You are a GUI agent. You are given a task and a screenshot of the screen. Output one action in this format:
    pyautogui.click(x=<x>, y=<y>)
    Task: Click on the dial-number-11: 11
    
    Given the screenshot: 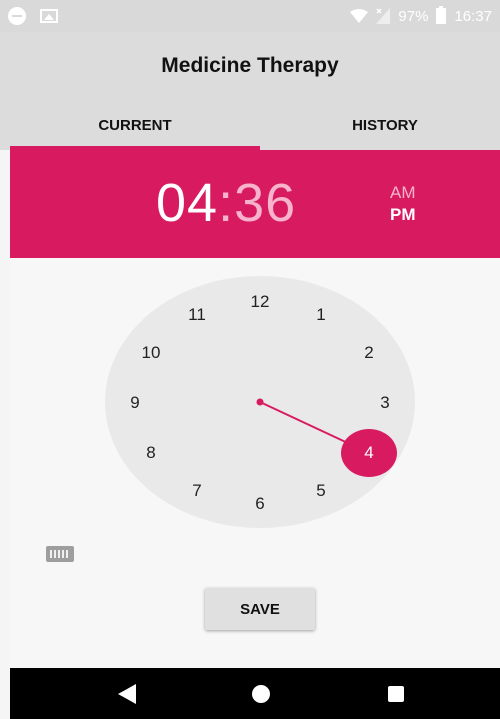 What is the action you would take?
    pyautogui.click(x=197, y=314)
    